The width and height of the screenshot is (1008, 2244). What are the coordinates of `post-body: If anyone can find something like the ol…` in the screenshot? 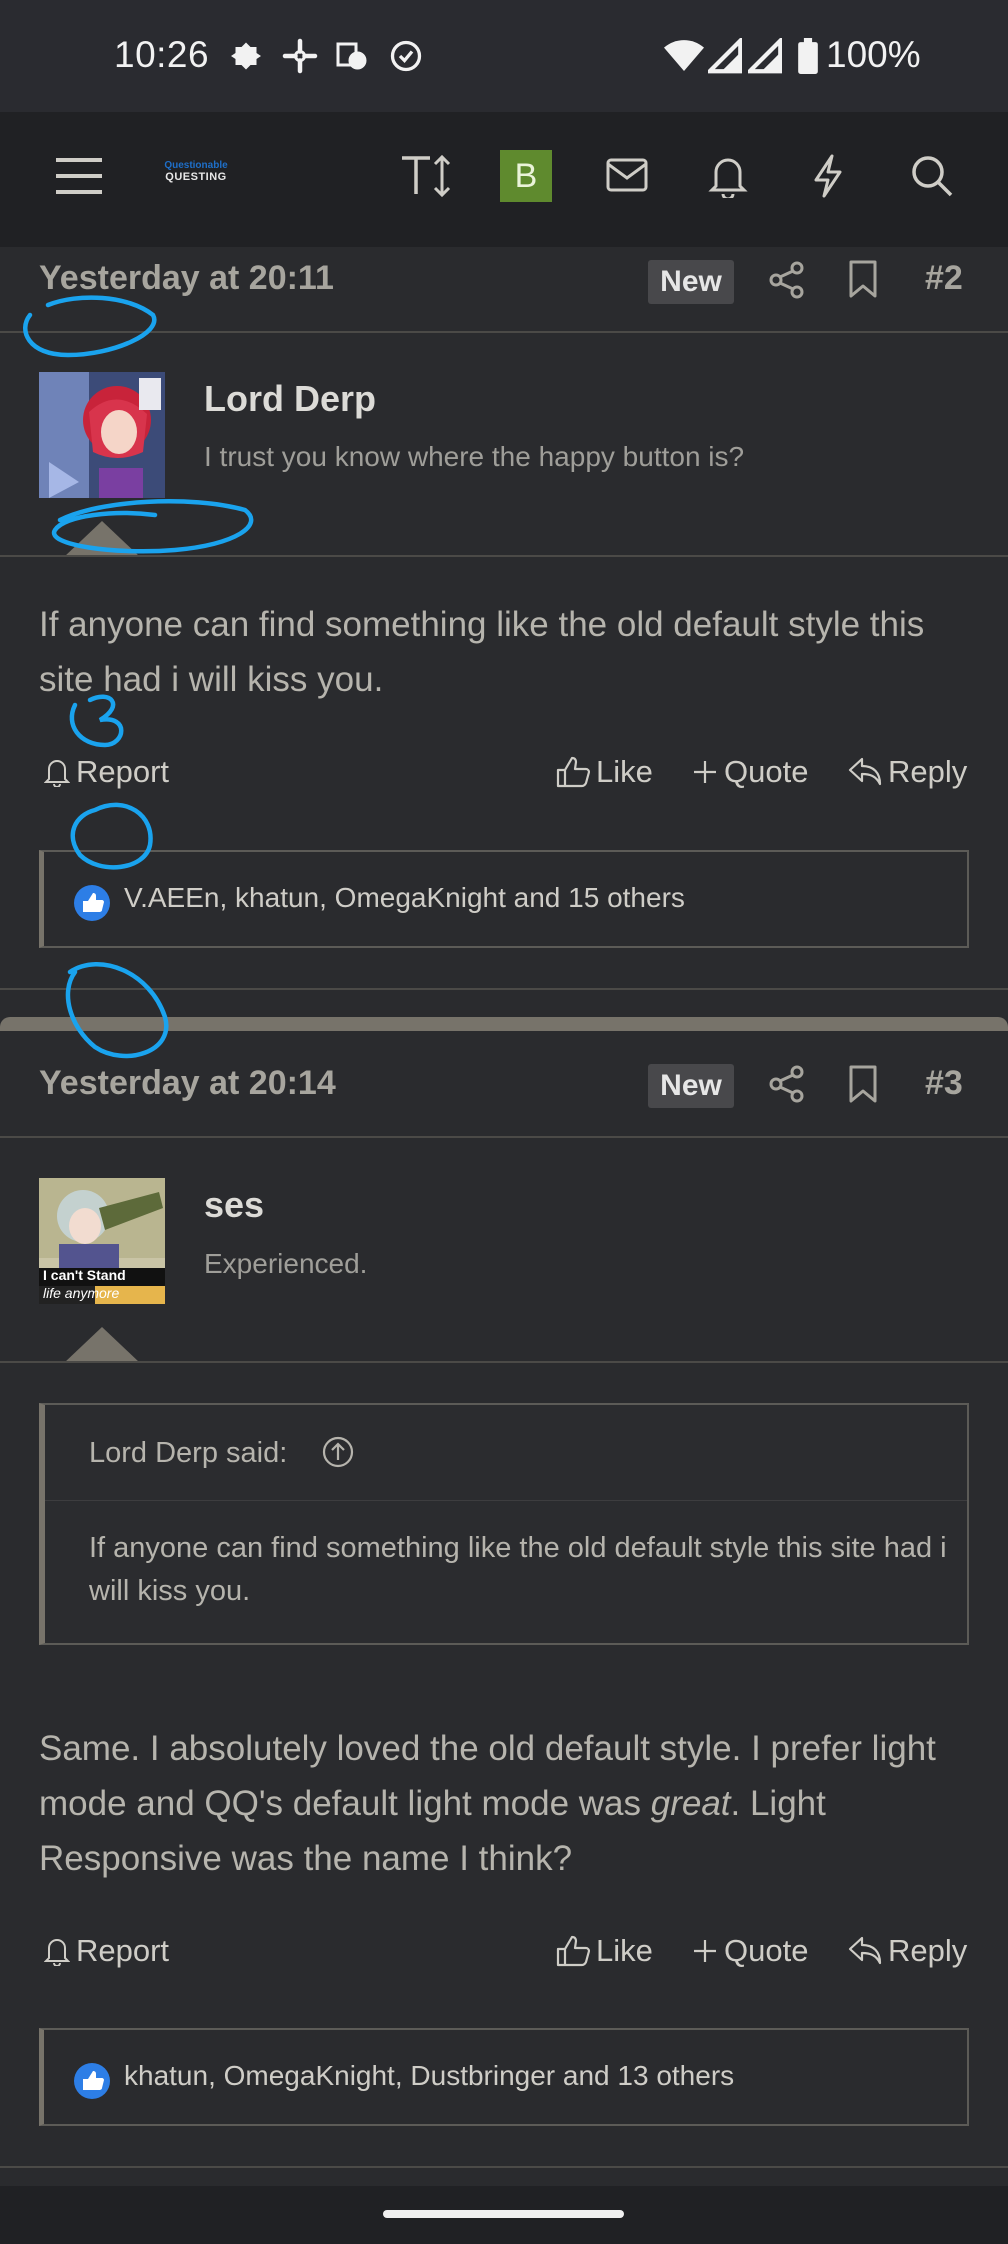 It's located at (482, 652).